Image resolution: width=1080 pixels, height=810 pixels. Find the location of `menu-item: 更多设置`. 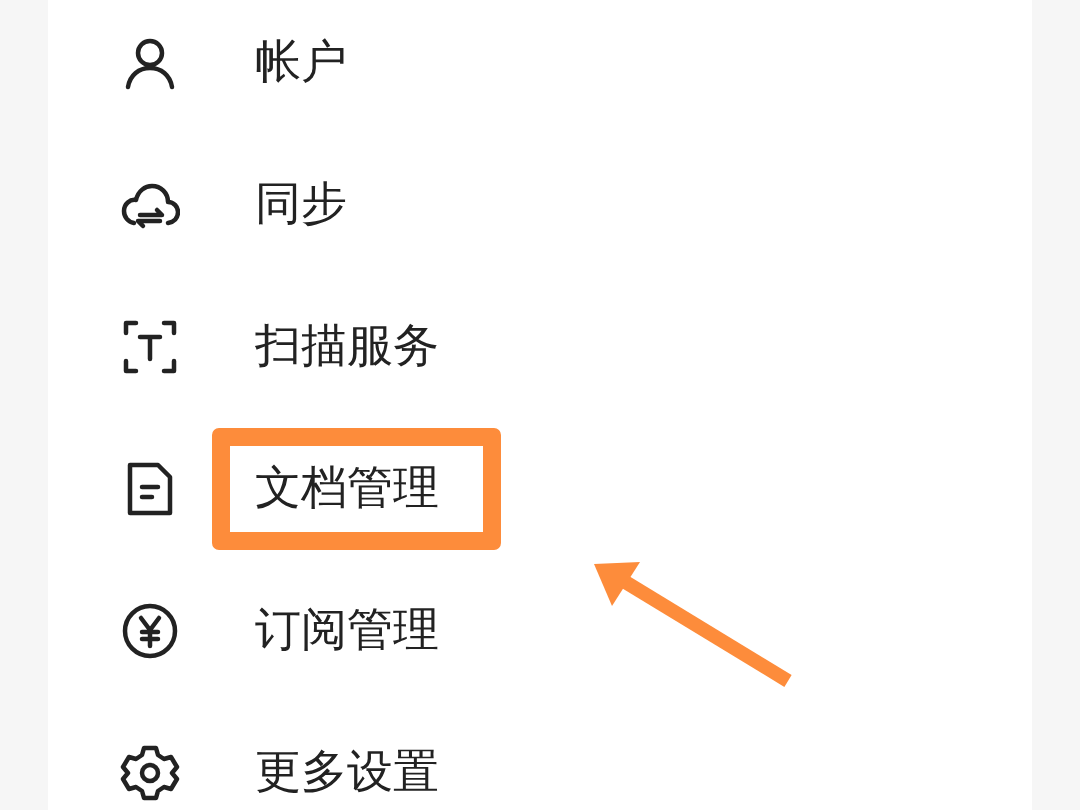

menu-item: 更多设置 is located at coordinates (356, 761).